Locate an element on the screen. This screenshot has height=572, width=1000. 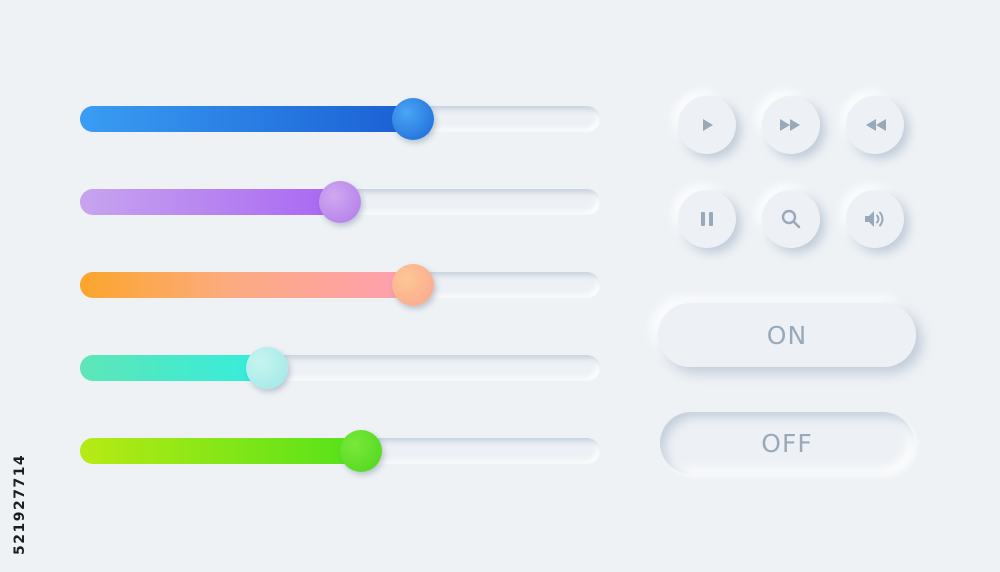
blue-slider is located at coordinates (340, 119).